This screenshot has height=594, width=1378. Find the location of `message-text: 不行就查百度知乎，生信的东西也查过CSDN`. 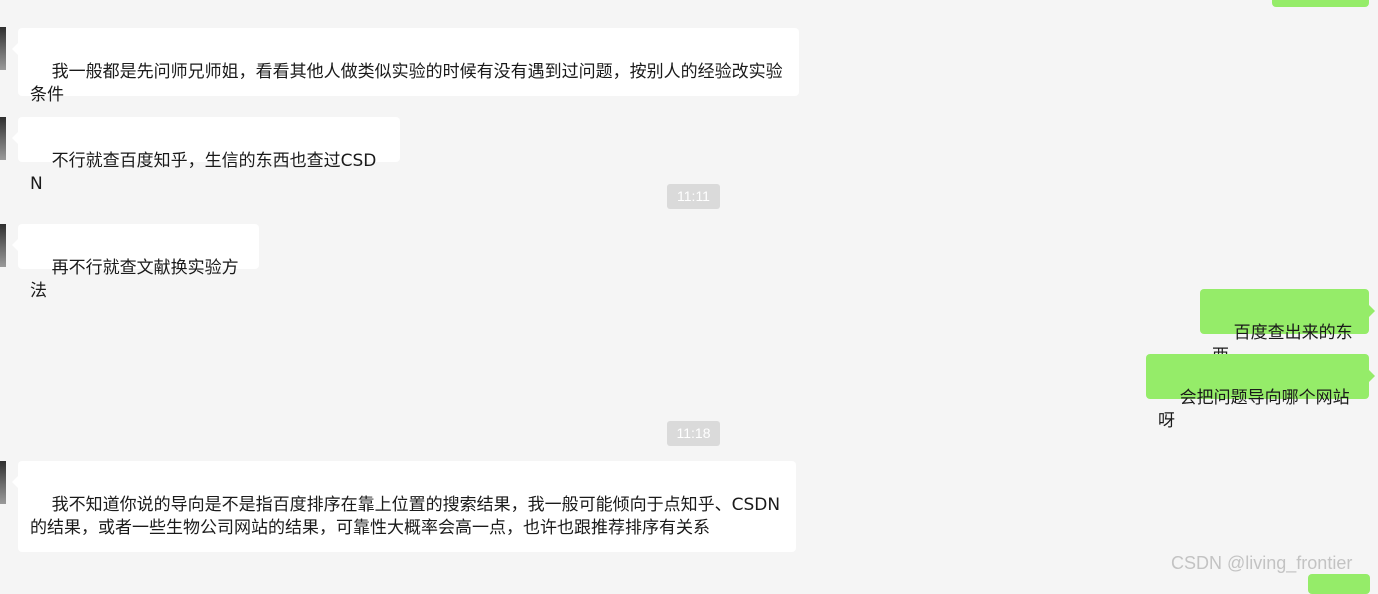

message-text: 不行就查百度知乎，生信的东西也查过CSDN is located at coordinates (203, 172).